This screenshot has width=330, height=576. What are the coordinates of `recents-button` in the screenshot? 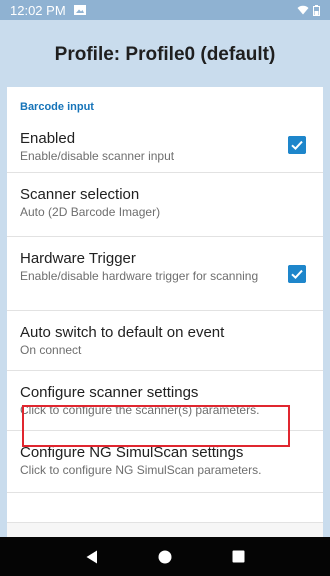 It's located at (238, 557).